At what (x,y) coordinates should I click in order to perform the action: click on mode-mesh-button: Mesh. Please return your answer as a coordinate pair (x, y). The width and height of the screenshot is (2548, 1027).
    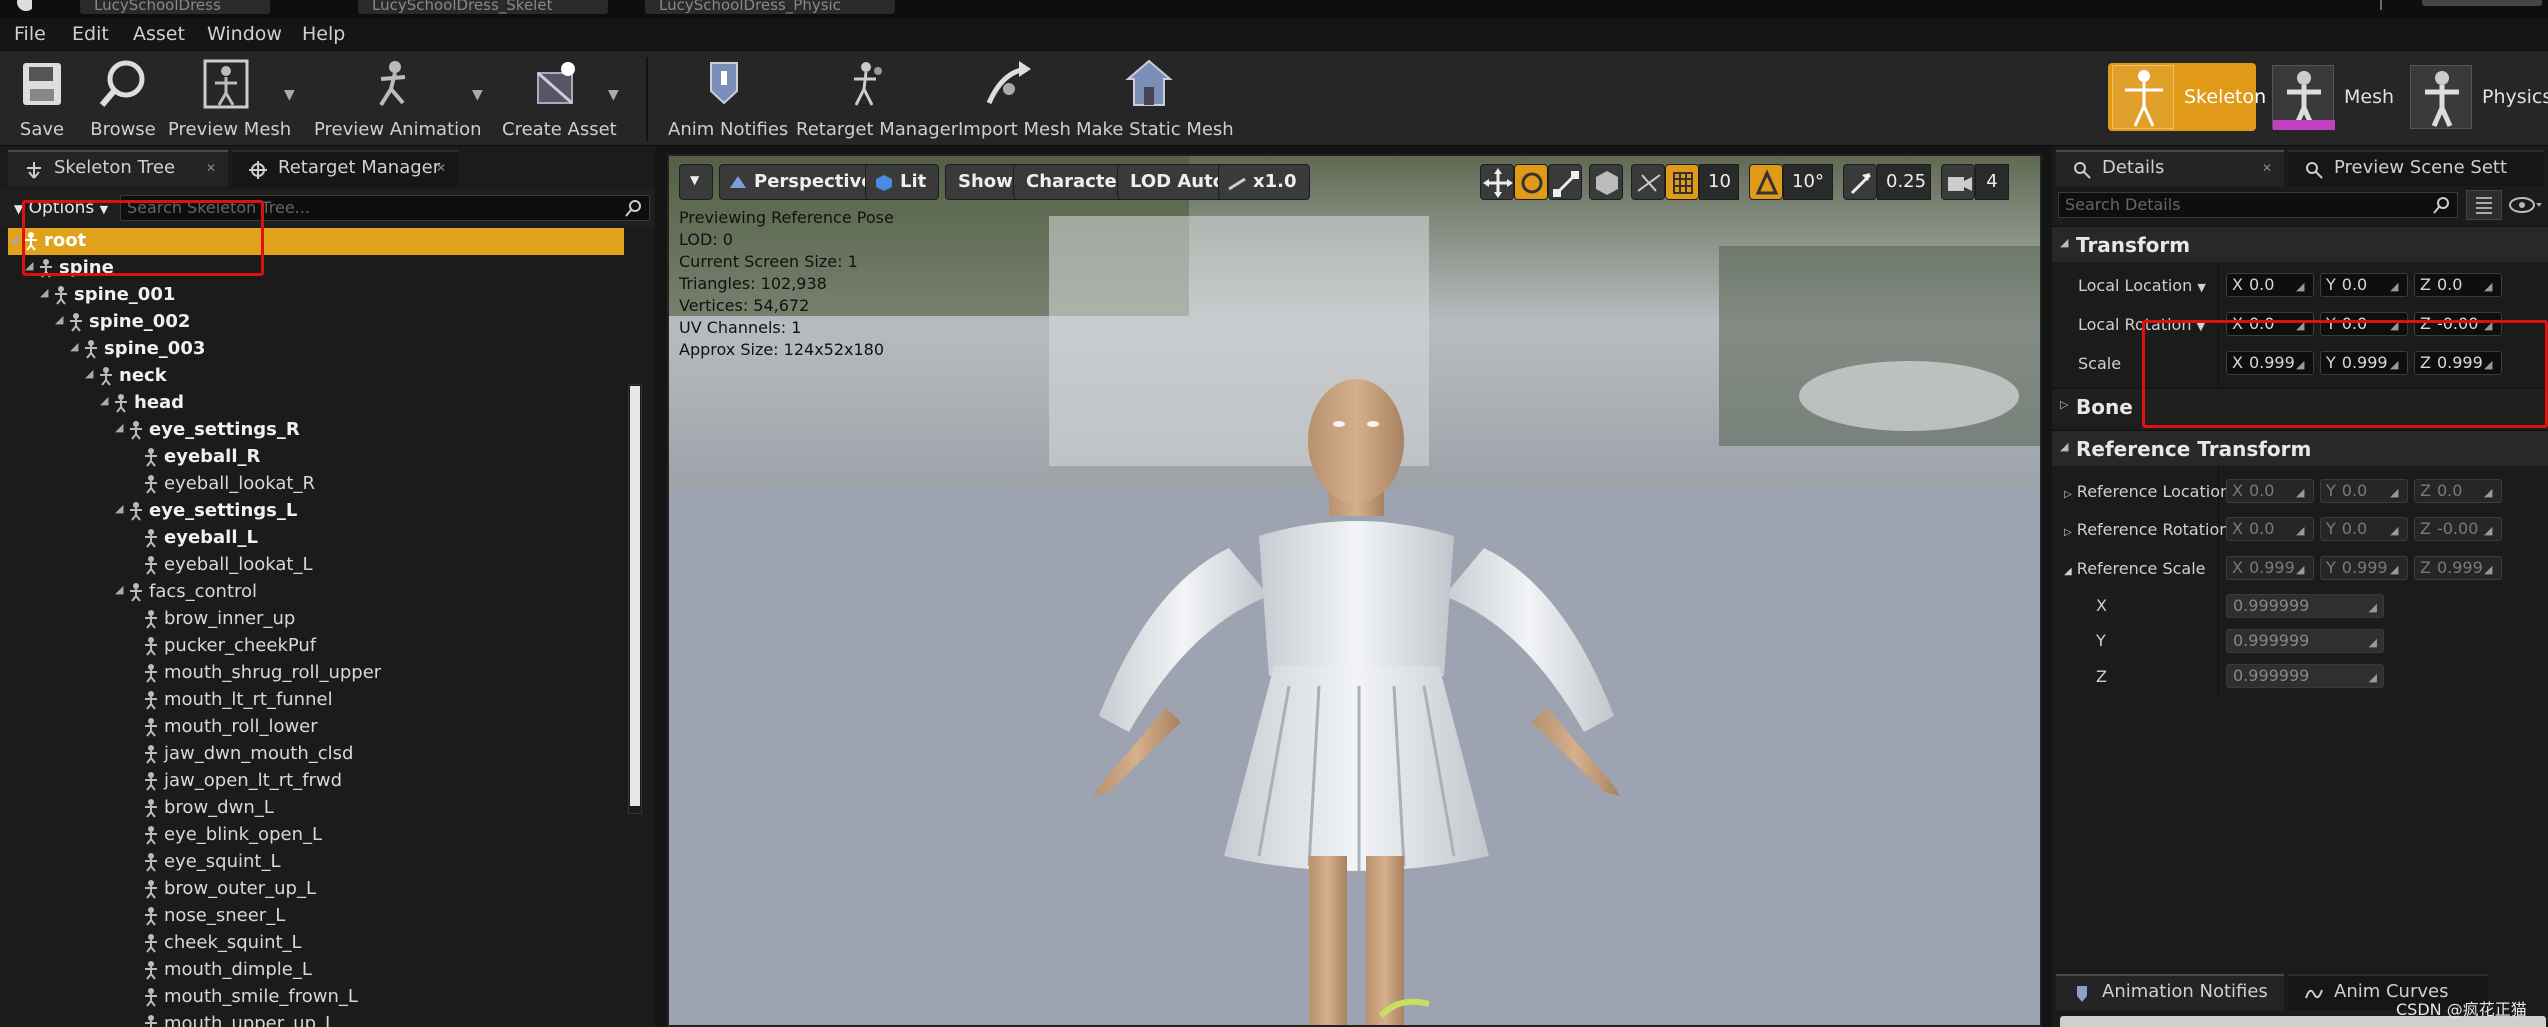
    Looking at the image, I should click on (2337, 97).